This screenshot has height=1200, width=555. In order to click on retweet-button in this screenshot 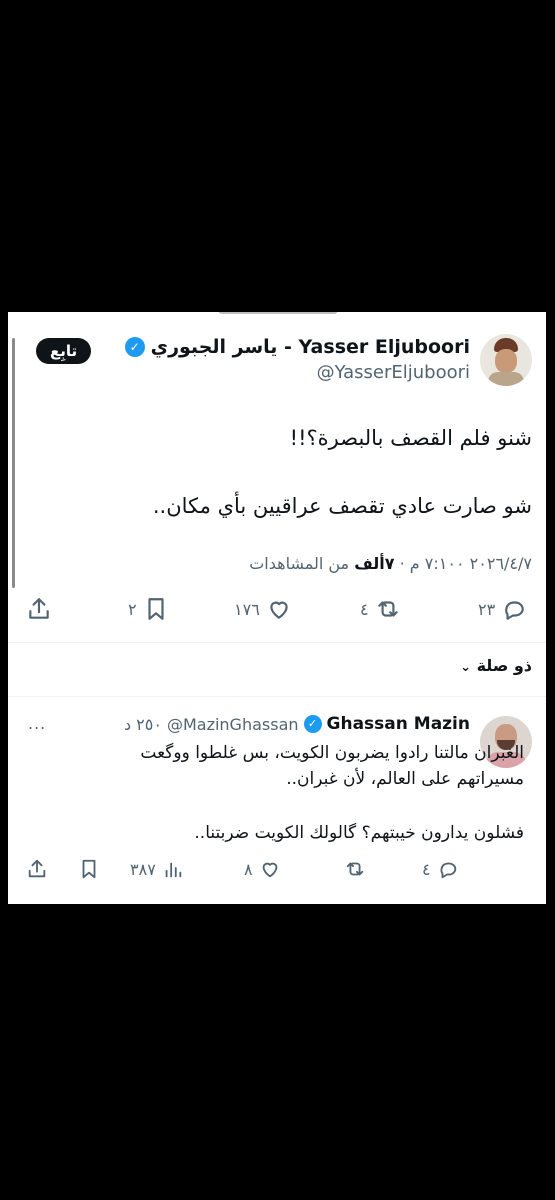, I will do `click(355, 869)`.